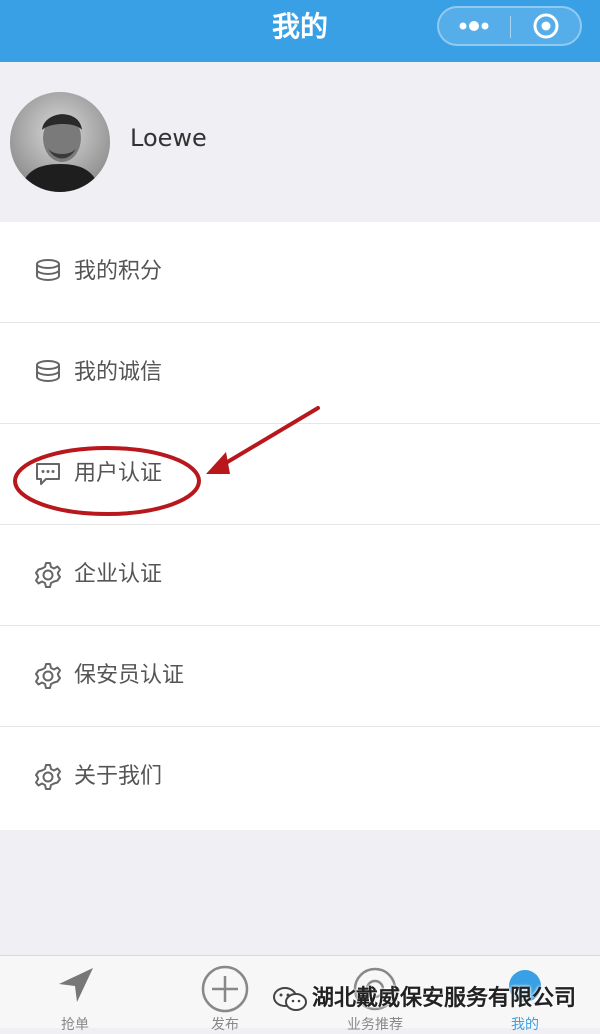 The width and height of the screenshot is (600, 1034). I want to click on menu-item-label: 用户认证, so click(118, 473).